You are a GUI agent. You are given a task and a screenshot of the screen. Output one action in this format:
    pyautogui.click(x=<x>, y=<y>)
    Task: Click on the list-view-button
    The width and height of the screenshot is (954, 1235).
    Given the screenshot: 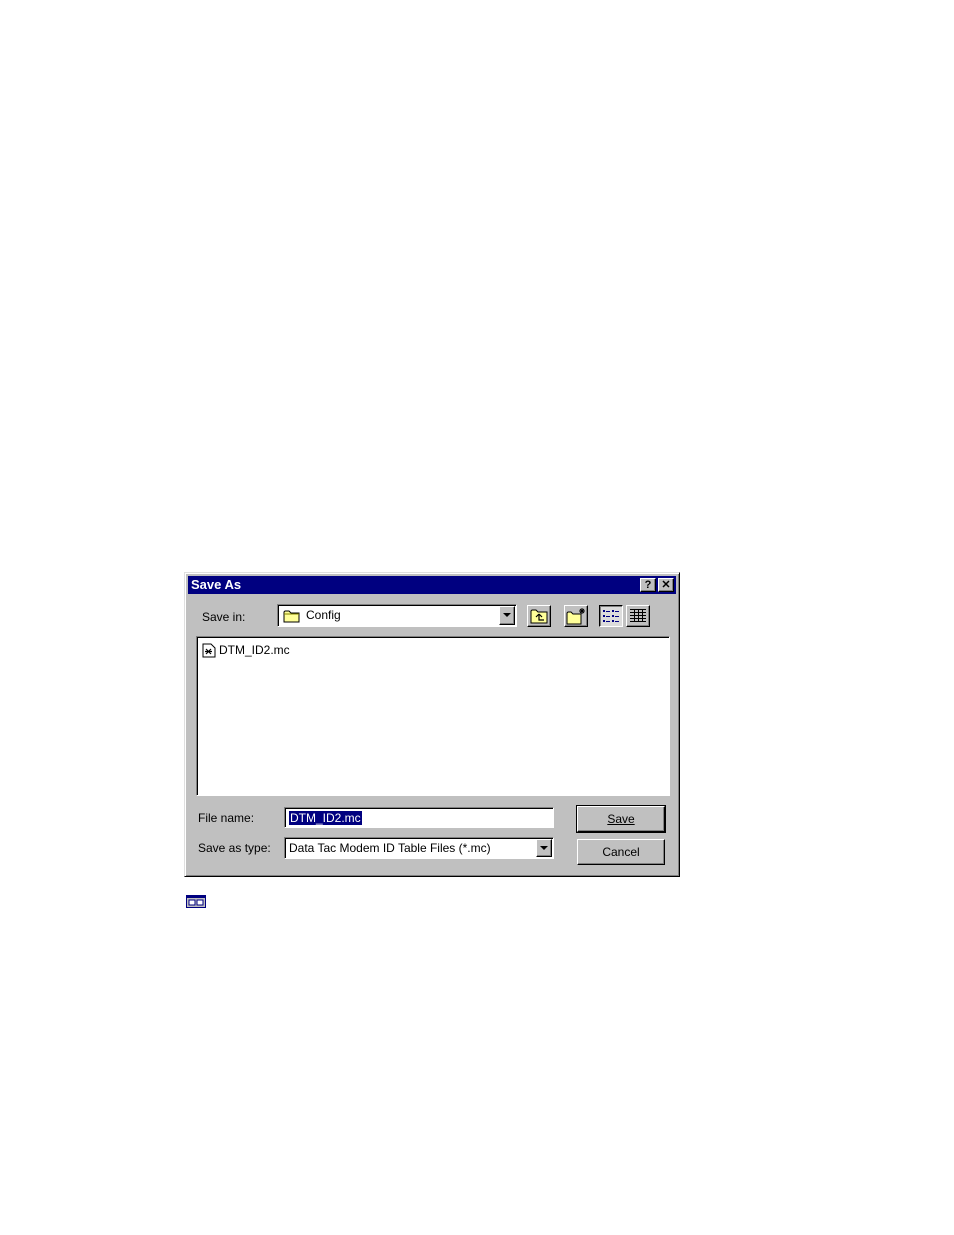 What is the action you would take?
    pyautogui.click(x=611, y=616)
    